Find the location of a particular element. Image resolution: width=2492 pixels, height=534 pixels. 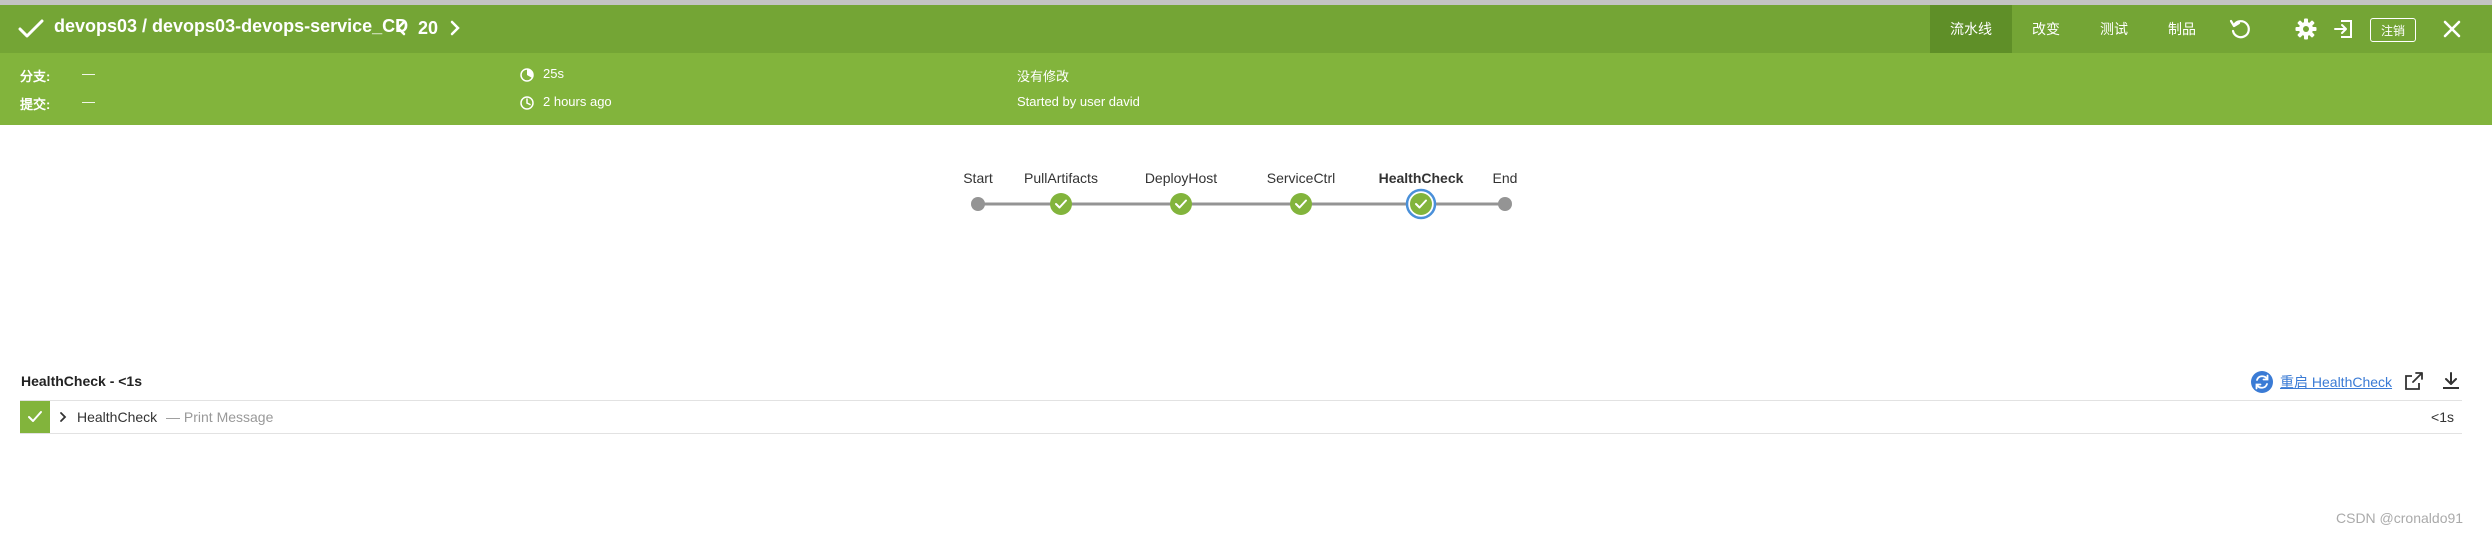

pipeline-title: devops03 / devops03-devops-service_CD is located at coordinates (231, 26).